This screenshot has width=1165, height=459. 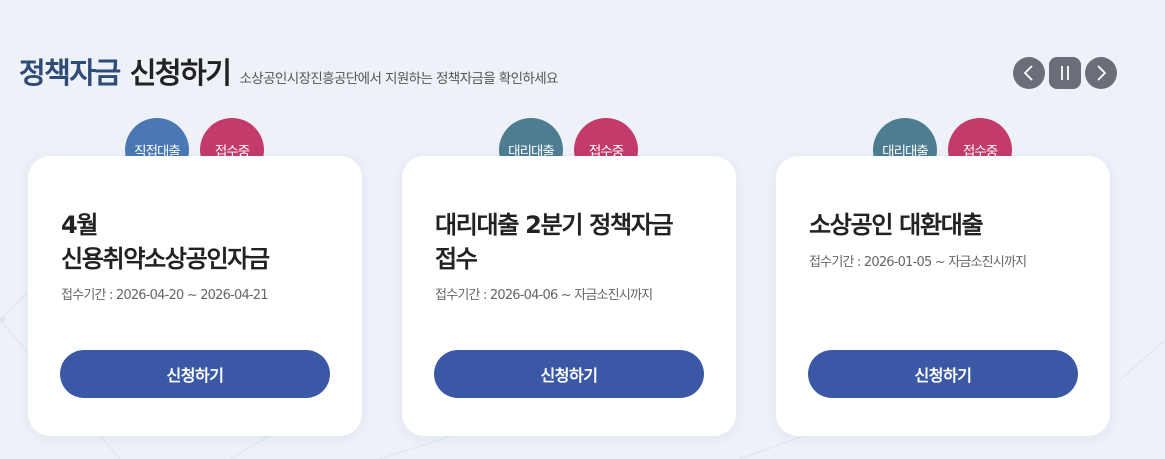 I want to click on card-title-line: 4월, so click(x=79, y=225).